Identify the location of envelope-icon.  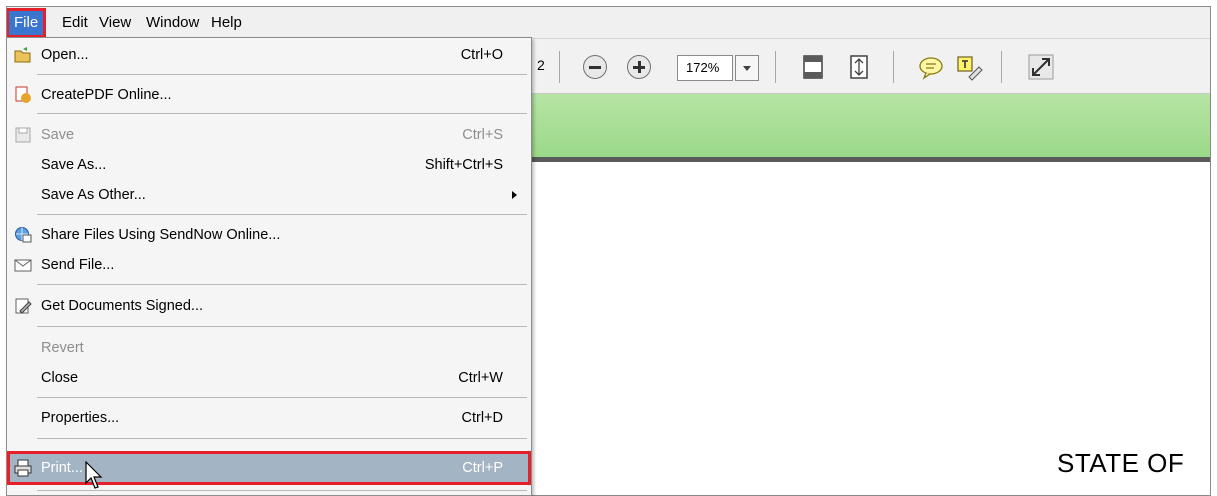
(23, 265).